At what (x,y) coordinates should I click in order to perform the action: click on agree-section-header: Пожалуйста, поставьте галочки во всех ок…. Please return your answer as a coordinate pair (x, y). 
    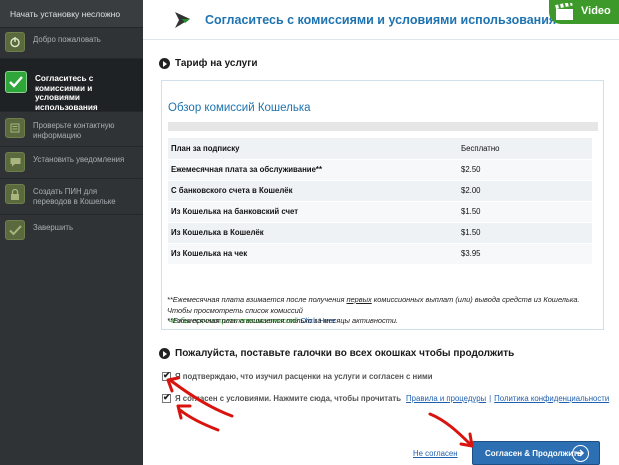
    Looking at the image, I should click on (336, 353).